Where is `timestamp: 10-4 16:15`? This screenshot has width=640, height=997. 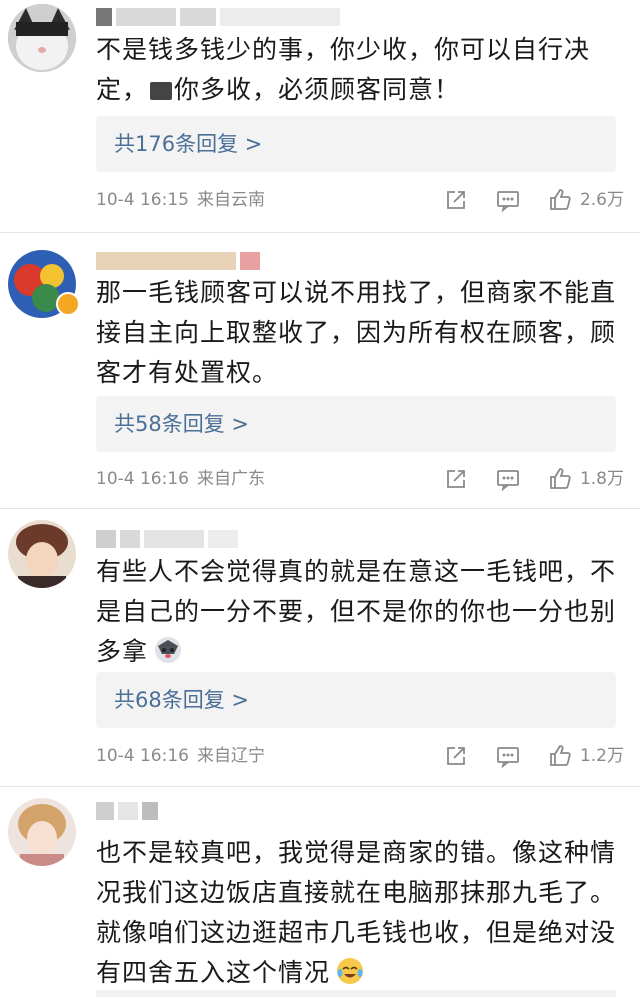 timestamp: 10-4 16:15 is located at coordinates (142, 200).